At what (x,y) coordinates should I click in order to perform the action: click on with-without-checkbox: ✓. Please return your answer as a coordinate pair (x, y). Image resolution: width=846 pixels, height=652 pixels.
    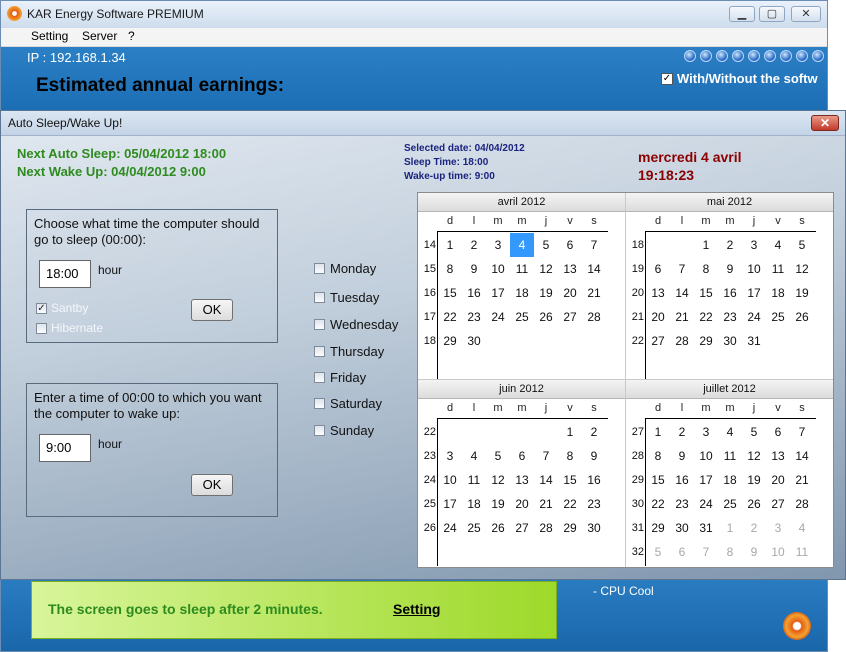
    Looking at the image, I should click on (667, 79).